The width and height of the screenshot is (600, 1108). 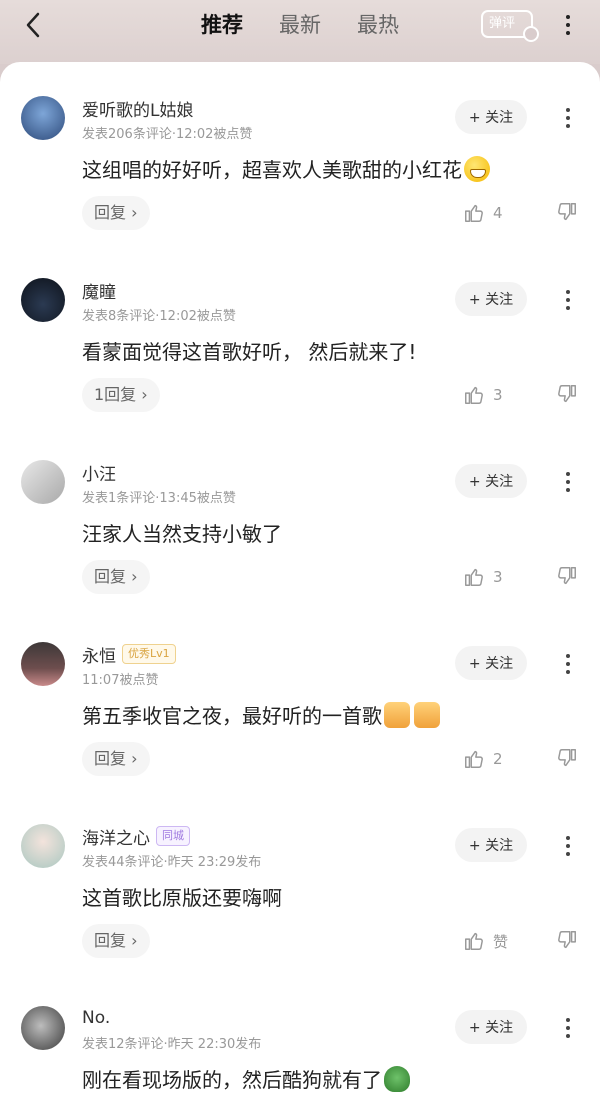 I want to click on like-count: 赞, so click(x=501, y=941).